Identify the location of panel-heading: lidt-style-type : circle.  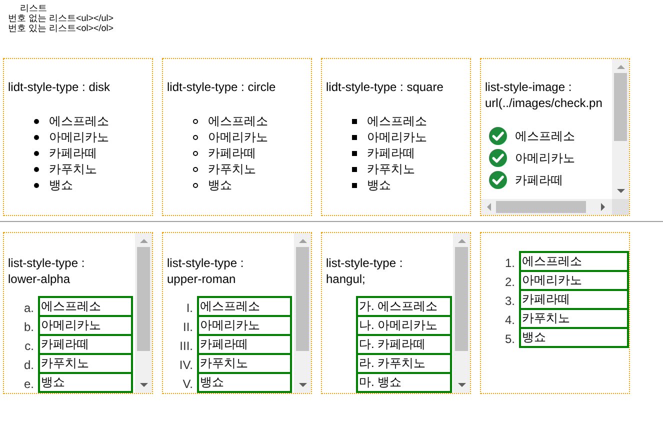
(222, 87).